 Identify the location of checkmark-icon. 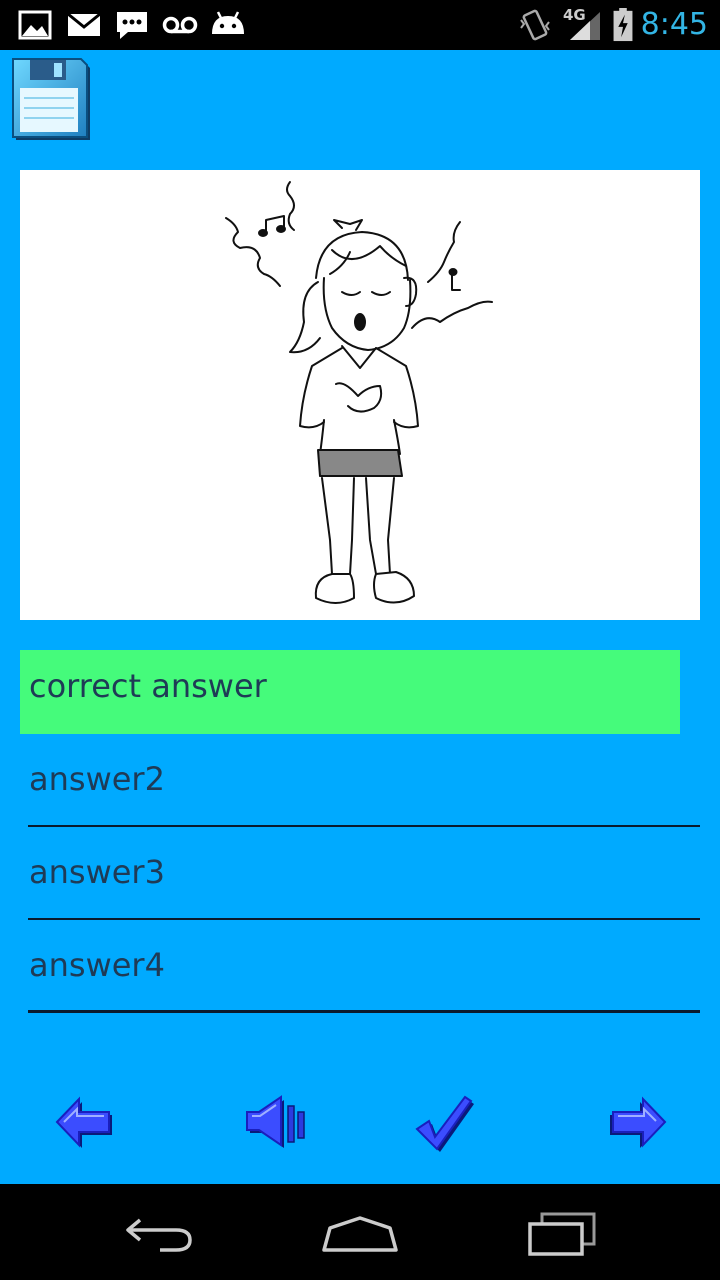
(445, 1123).